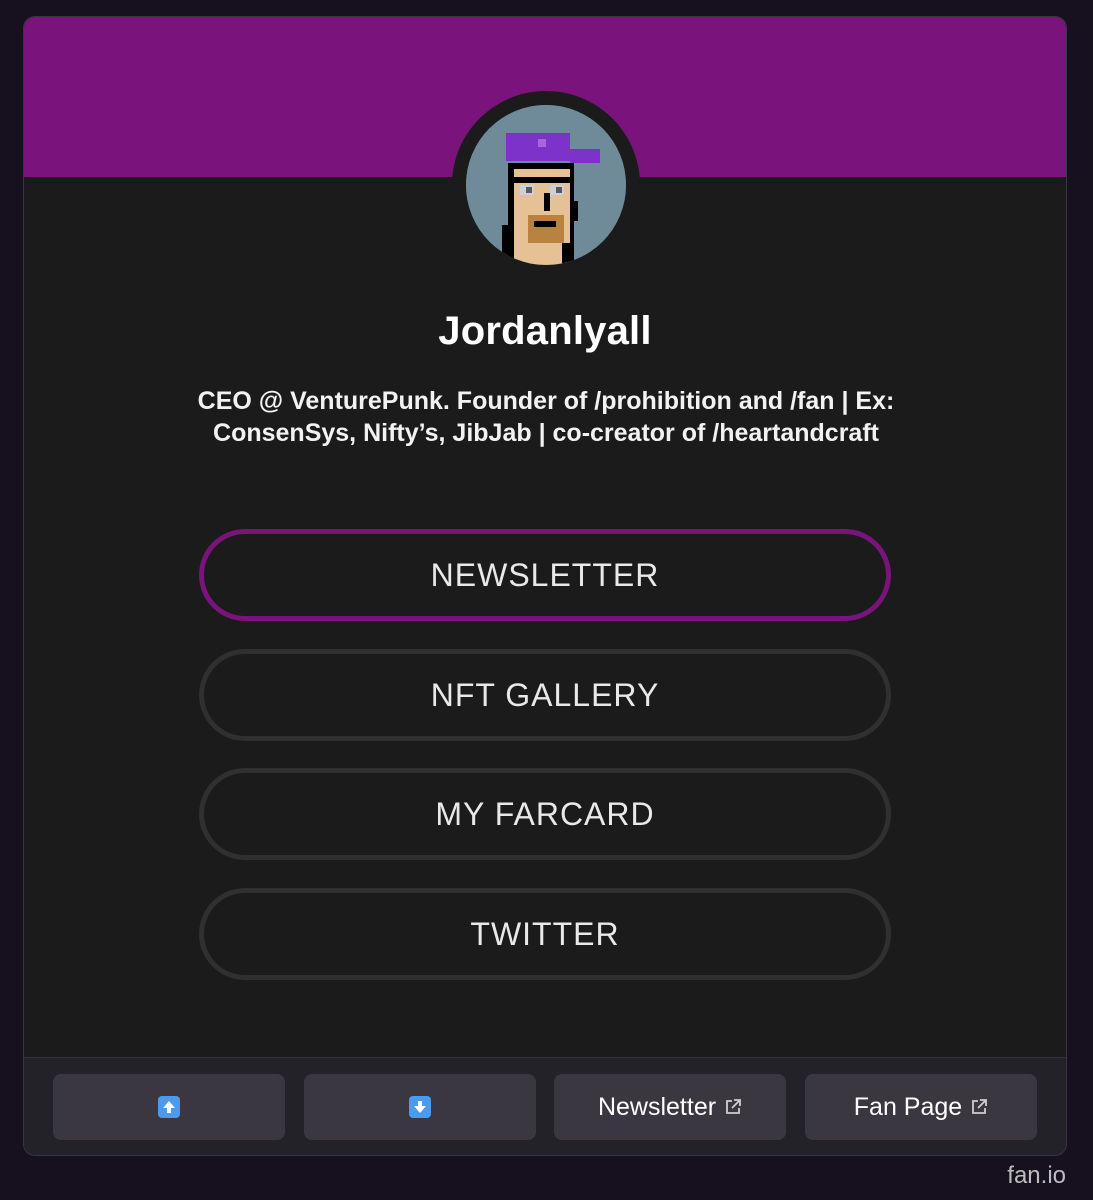  What do you see at coordinates (545, 331) in the screenshot?
I see `profile-name: Jordanlyall` at bounding box center [545, 331].